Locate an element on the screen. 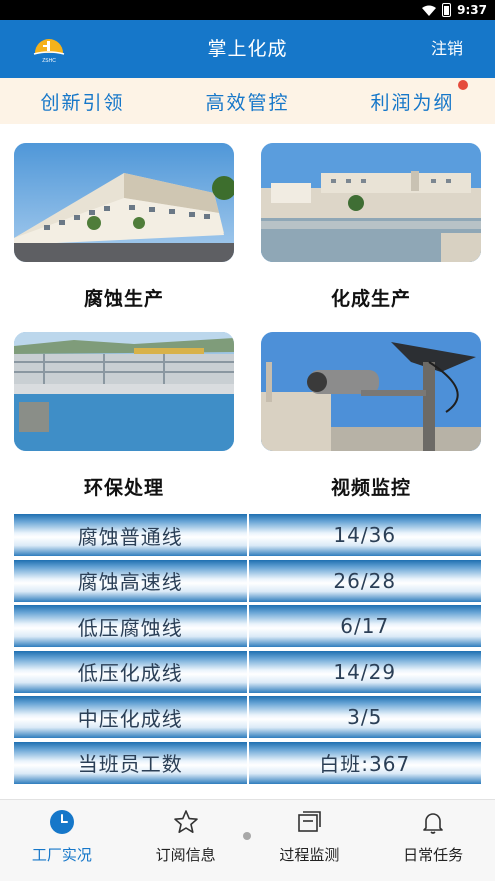 The width and height of the screenshot is (495, 881). line-value: 3/5 is located at coordinates (364, 717).